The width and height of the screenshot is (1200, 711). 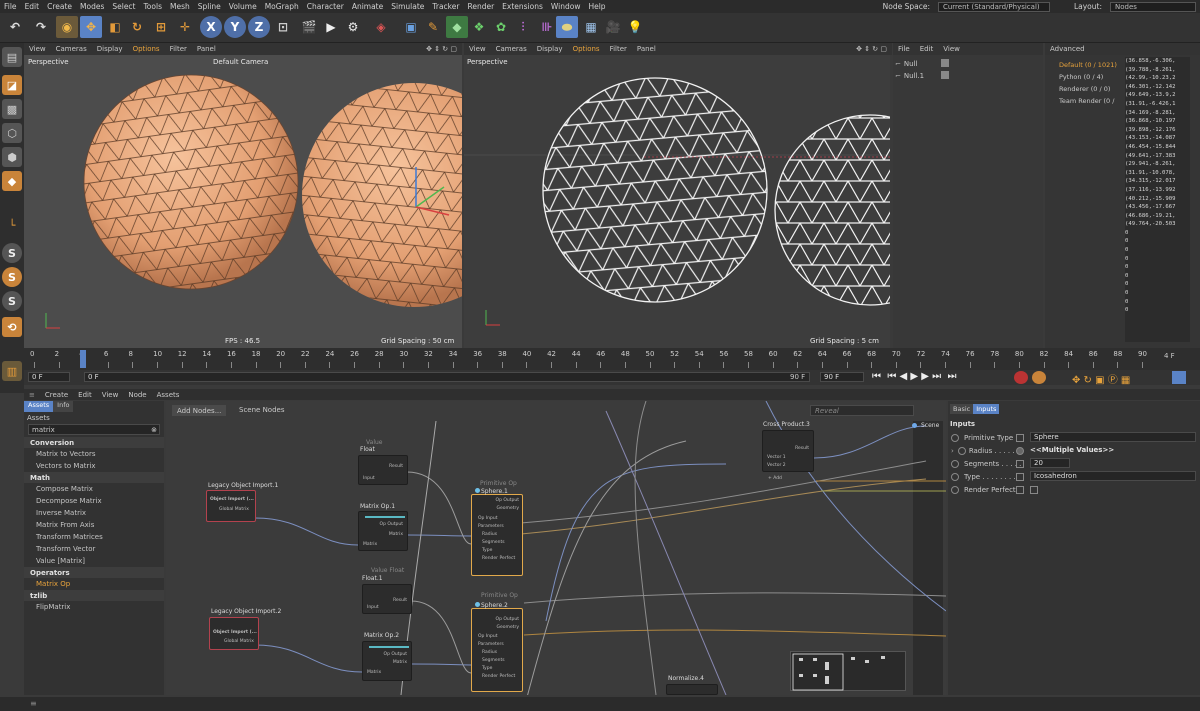 I want to click on menu-simulate: Simulate, so click(x=407, y=6).